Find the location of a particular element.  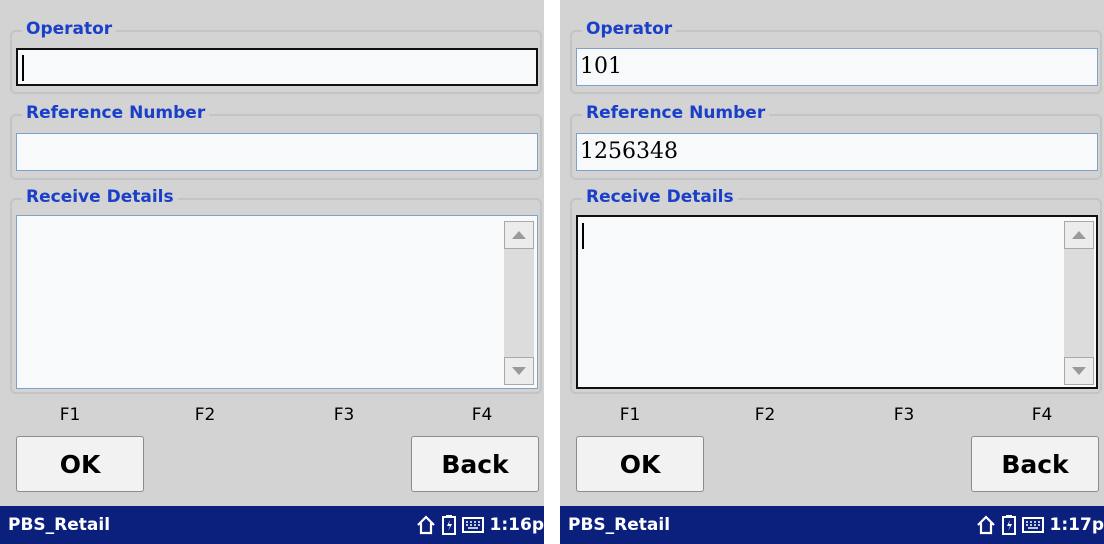

reference-value: 1256348 is located at coordinates (629, 151).